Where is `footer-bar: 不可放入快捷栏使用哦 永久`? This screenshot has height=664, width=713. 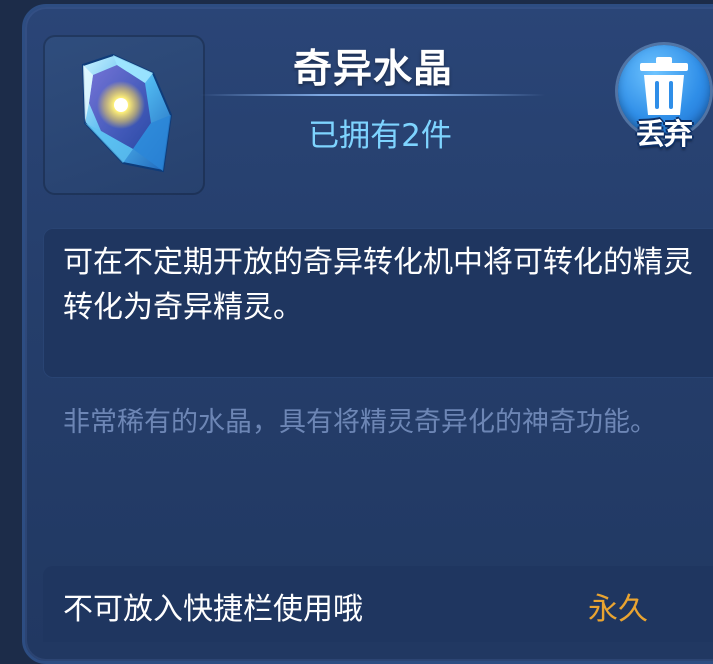
footer-bar: 不可放入快捷栏使用哦 永久 is located at coordinates (378, 604).